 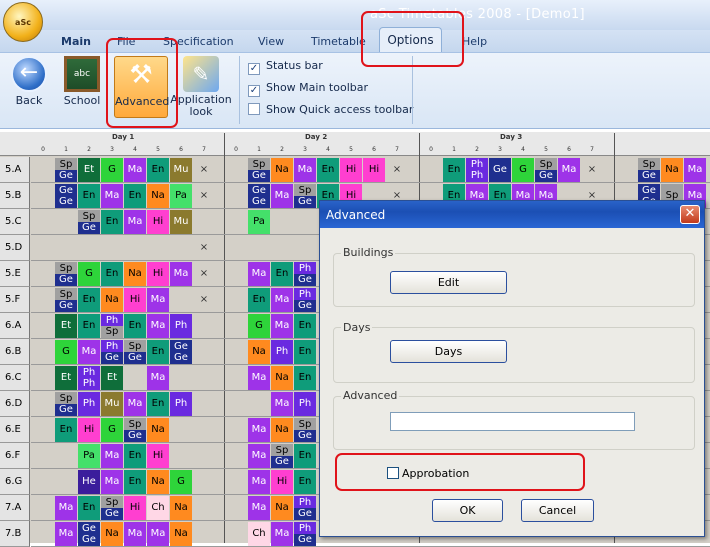 I want to click on show-quick-access-checkbox: Show Quick access toolbar, so click(x=330, y=109).